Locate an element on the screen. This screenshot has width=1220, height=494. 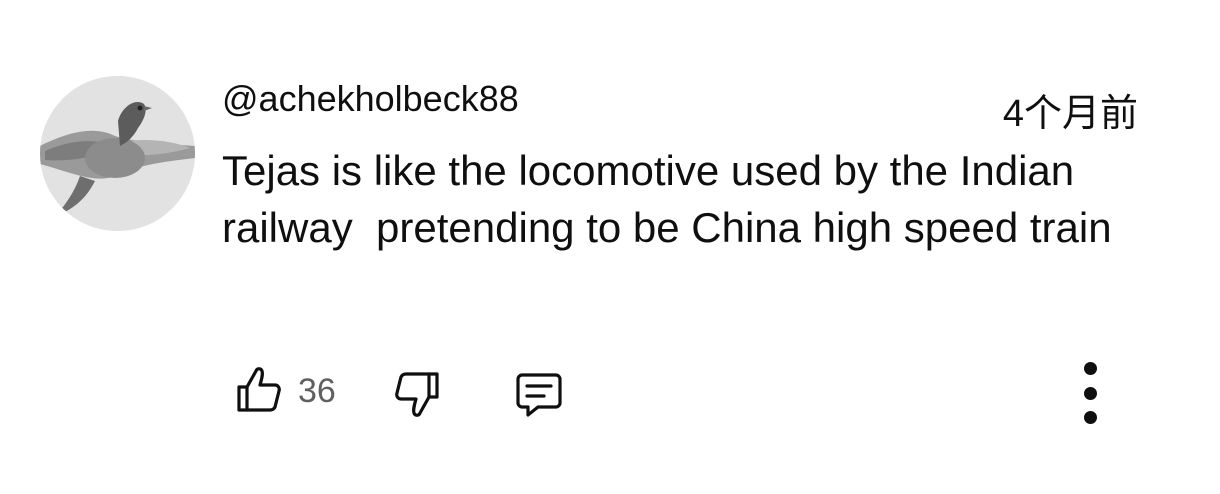
reply-button is located at coordinates (539, 395).